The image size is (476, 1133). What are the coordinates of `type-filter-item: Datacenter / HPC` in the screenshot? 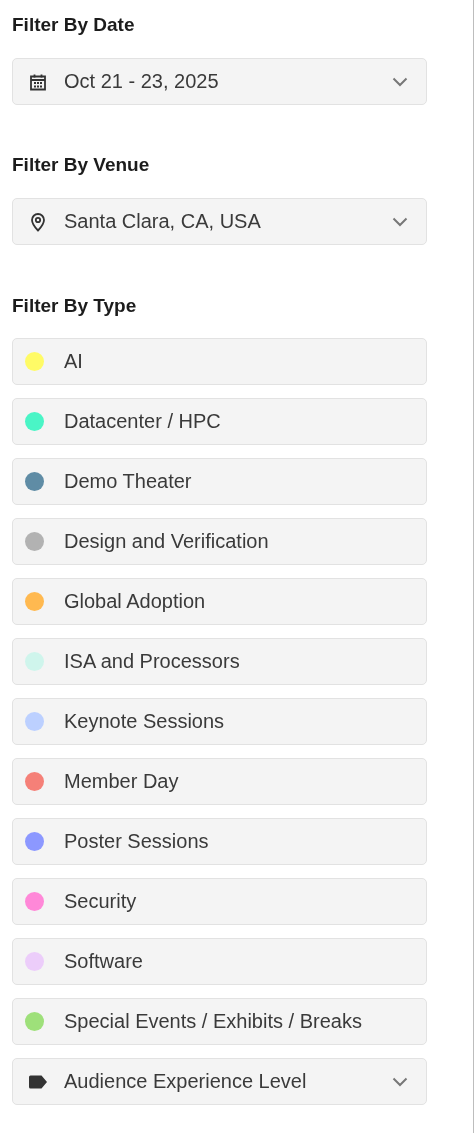 It's located at (219, 421).